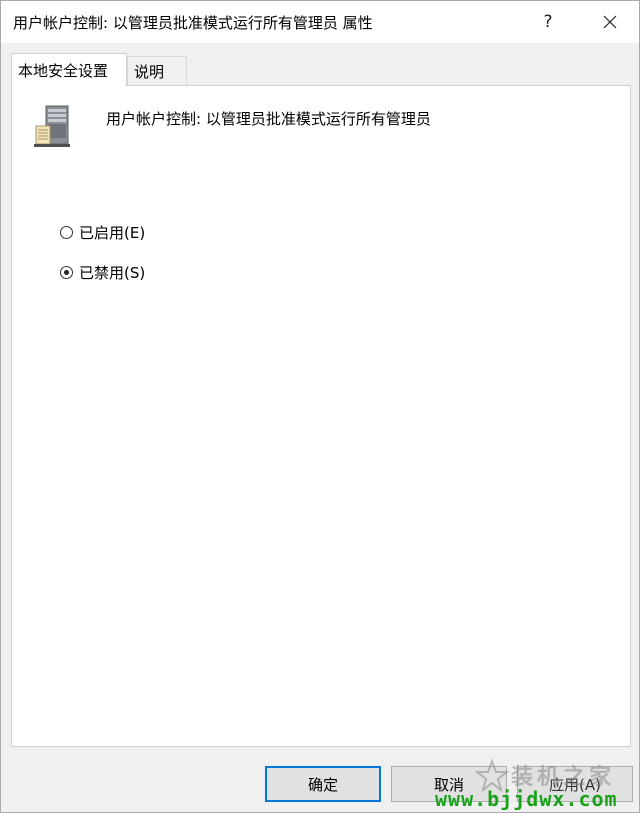  I want to click on cancel-button-label: 取消, so click(448, 784).